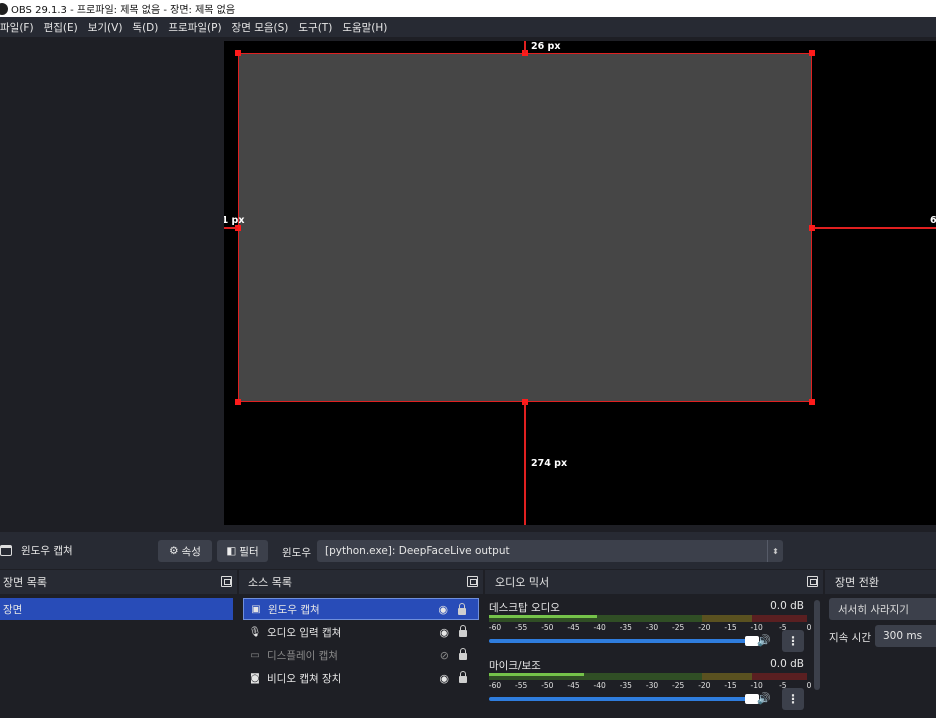 The height and width of the screenshot is (718, 936). What do you see at coordinates (361, 582) in the screenshot?
I see `sources-dock-header: 소스 목록` at bounding box center [361, 582].